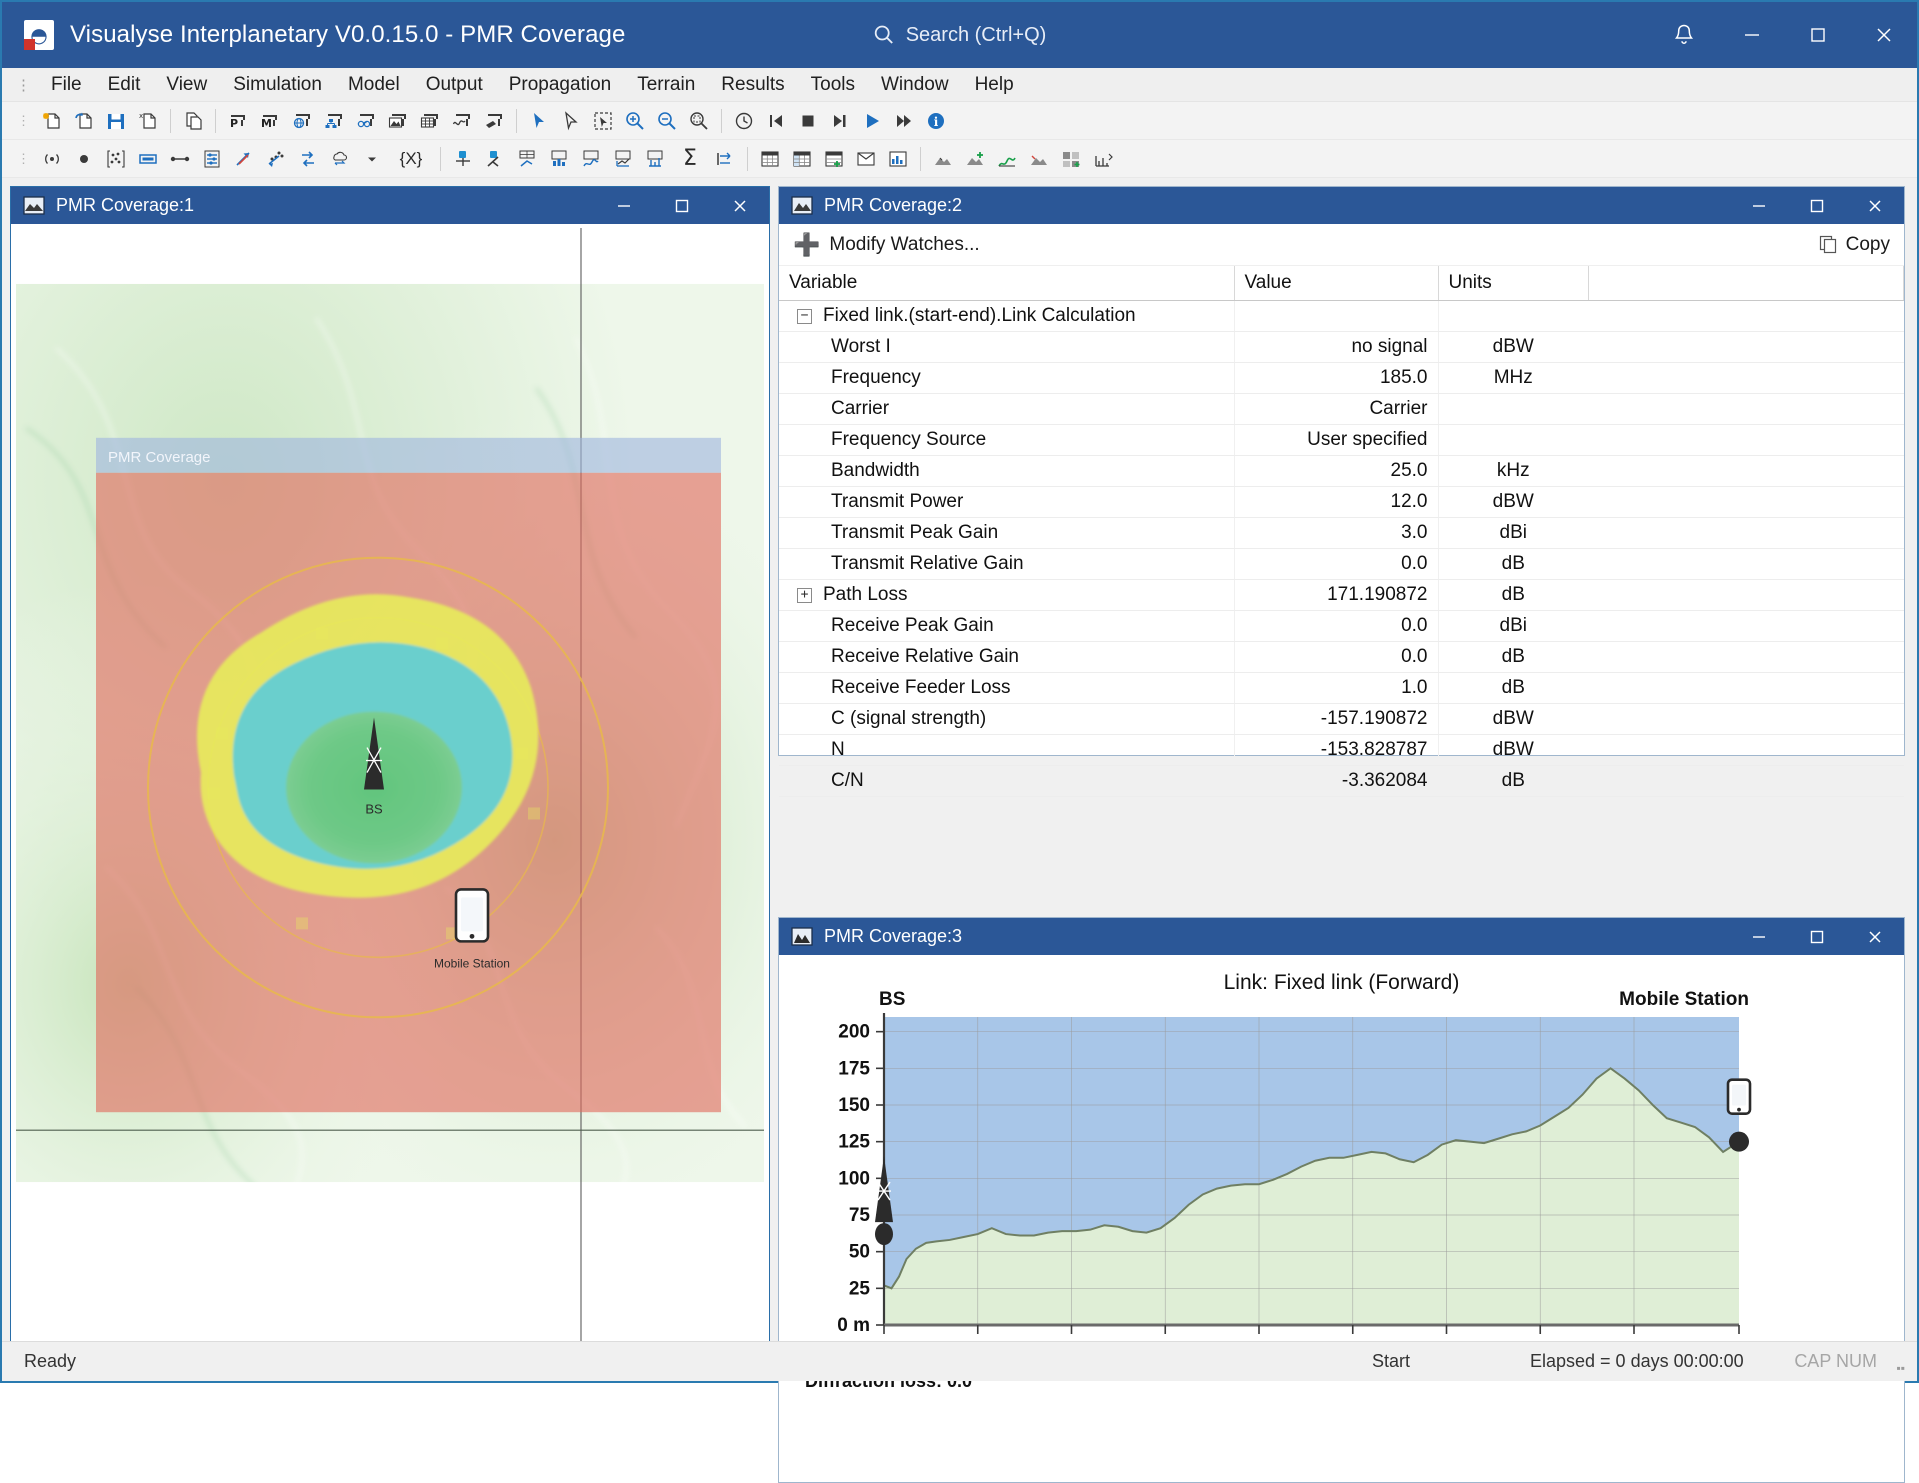  What do you see at coordinates (666, 85) in the screenshot?
I see `menu-item-terrain: Terrain` at bounding box center [666, 85].